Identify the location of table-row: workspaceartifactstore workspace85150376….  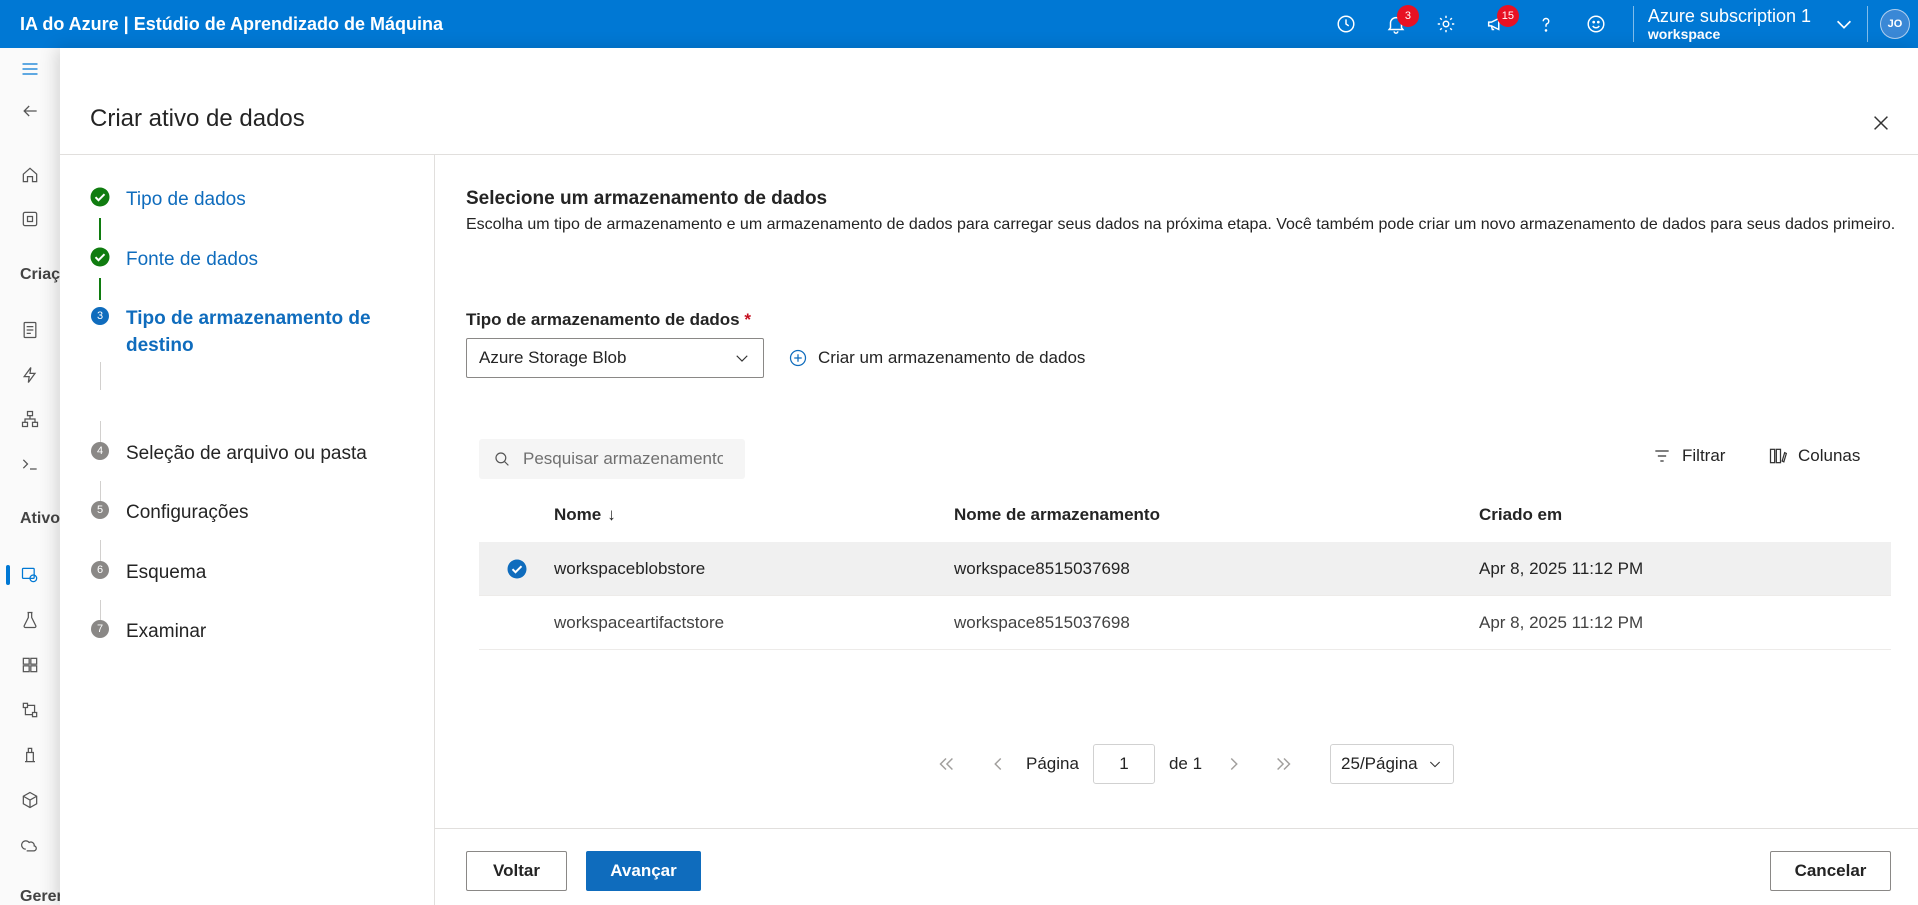
(1185, 623).